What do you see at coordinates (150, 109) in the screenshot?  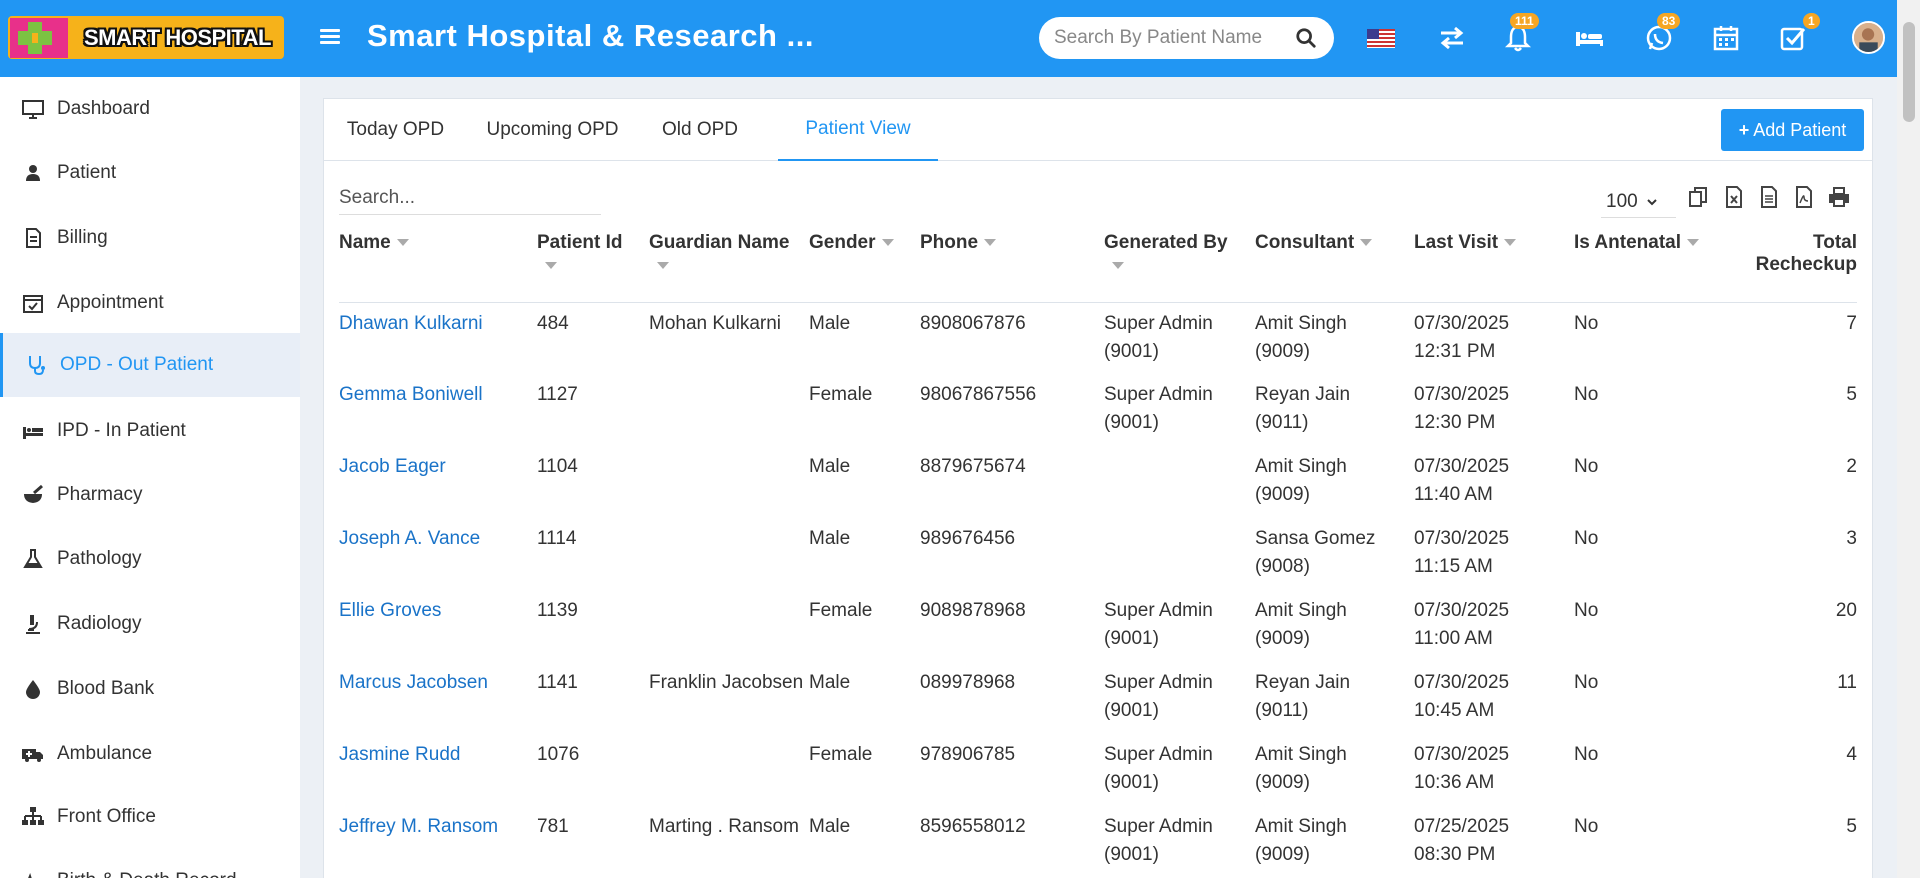 I see `sidebar-item-dashboard: Dashboard` at bounding box center [150, 109].